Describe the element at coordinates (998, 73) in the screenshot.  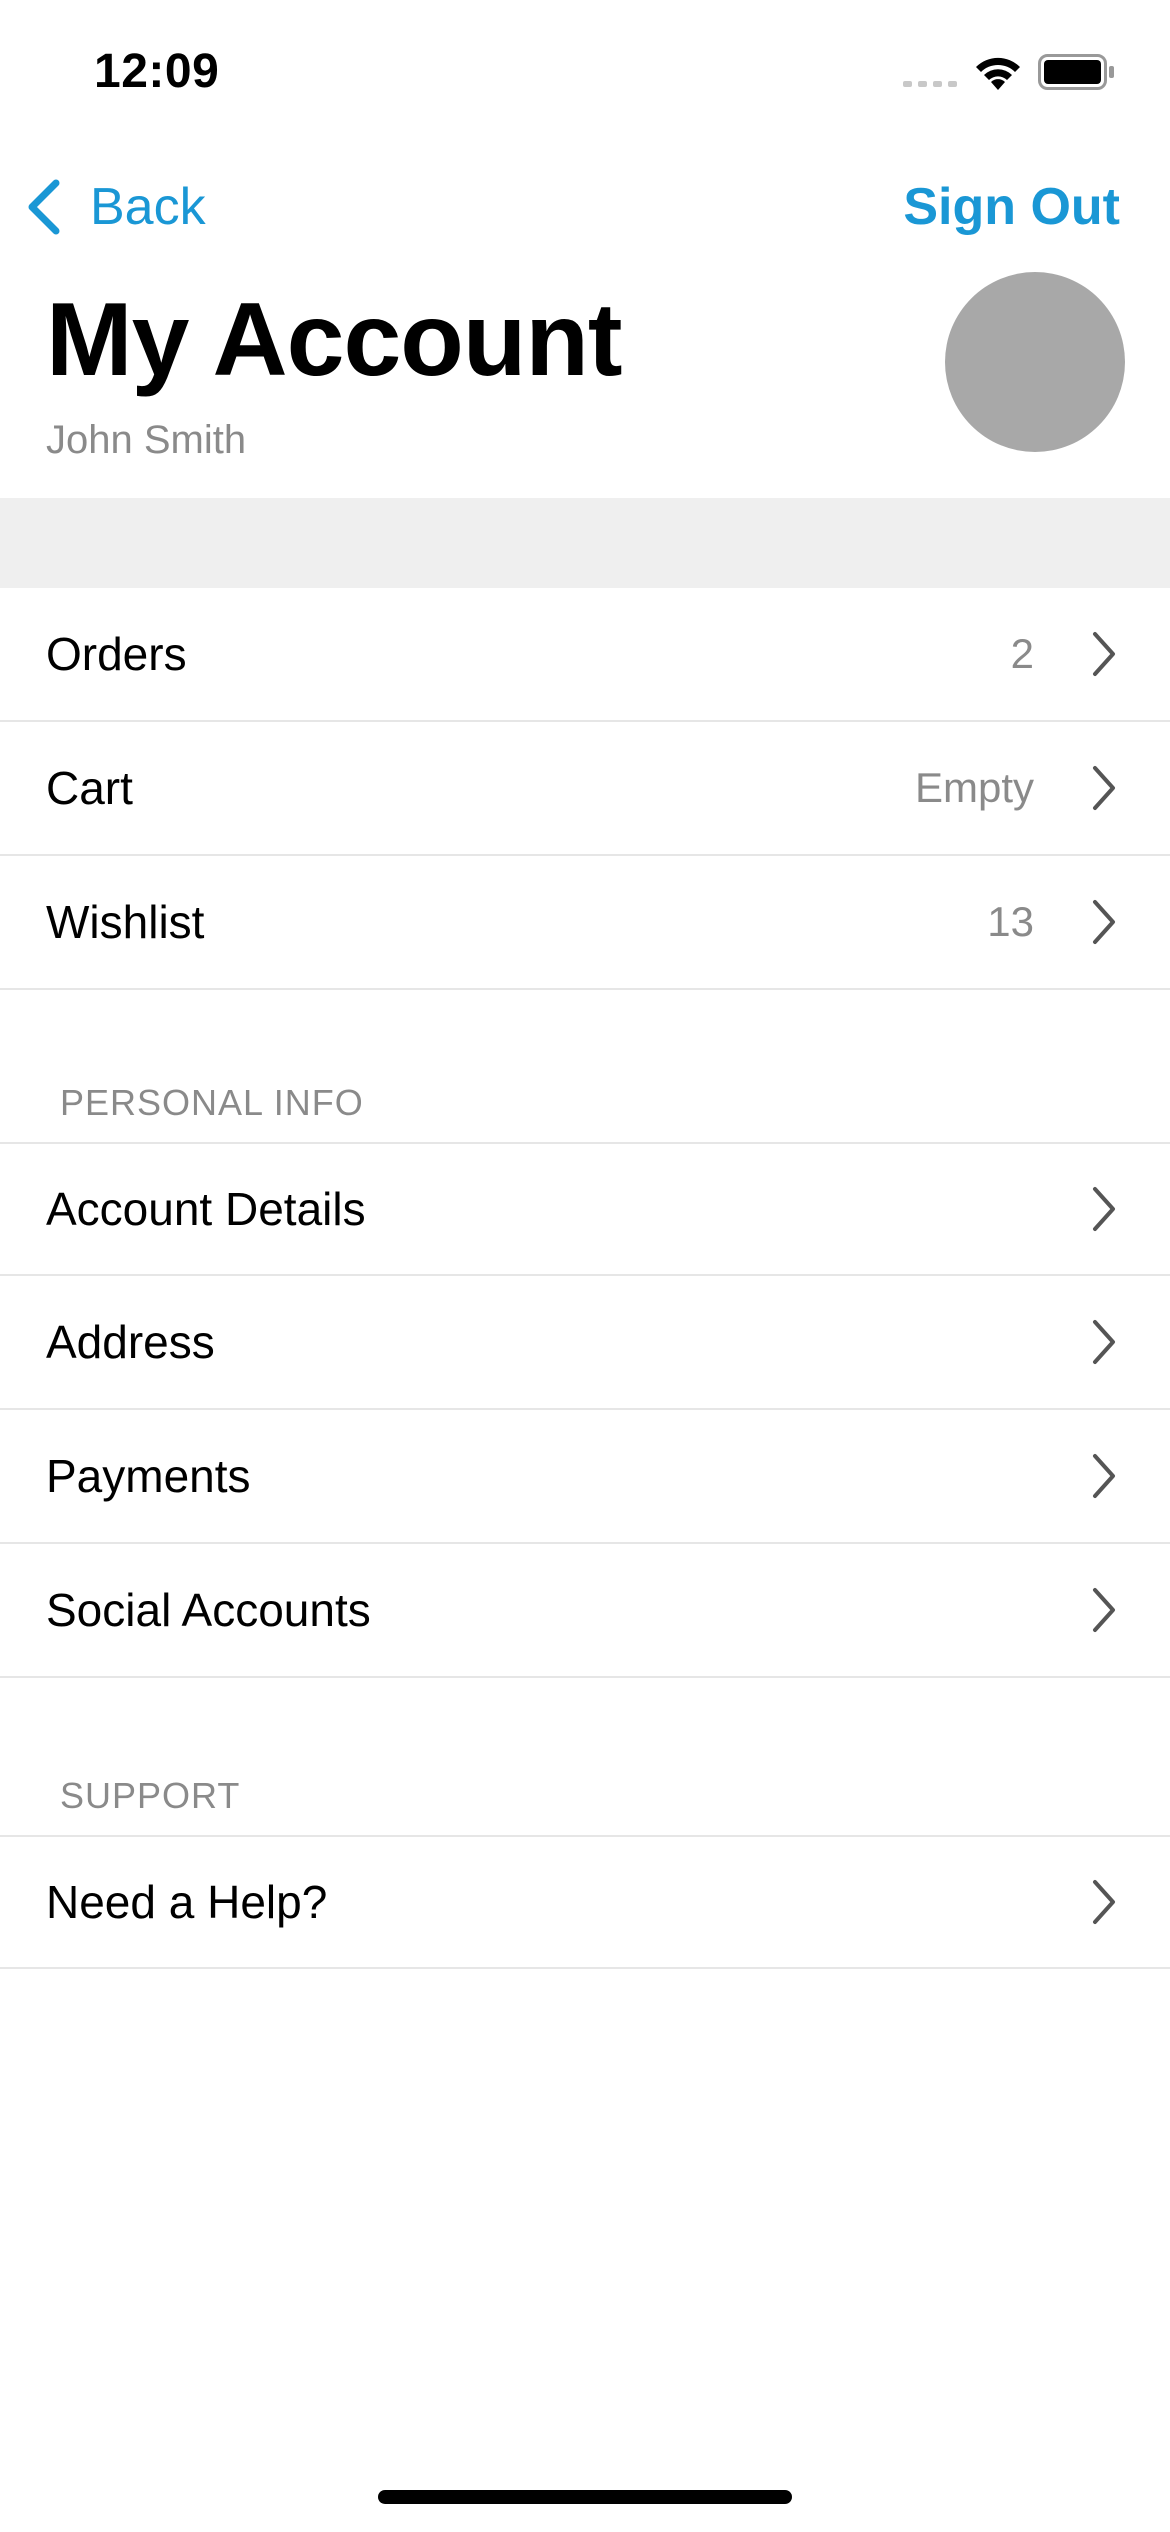
I see `wifi-icon` at that location.